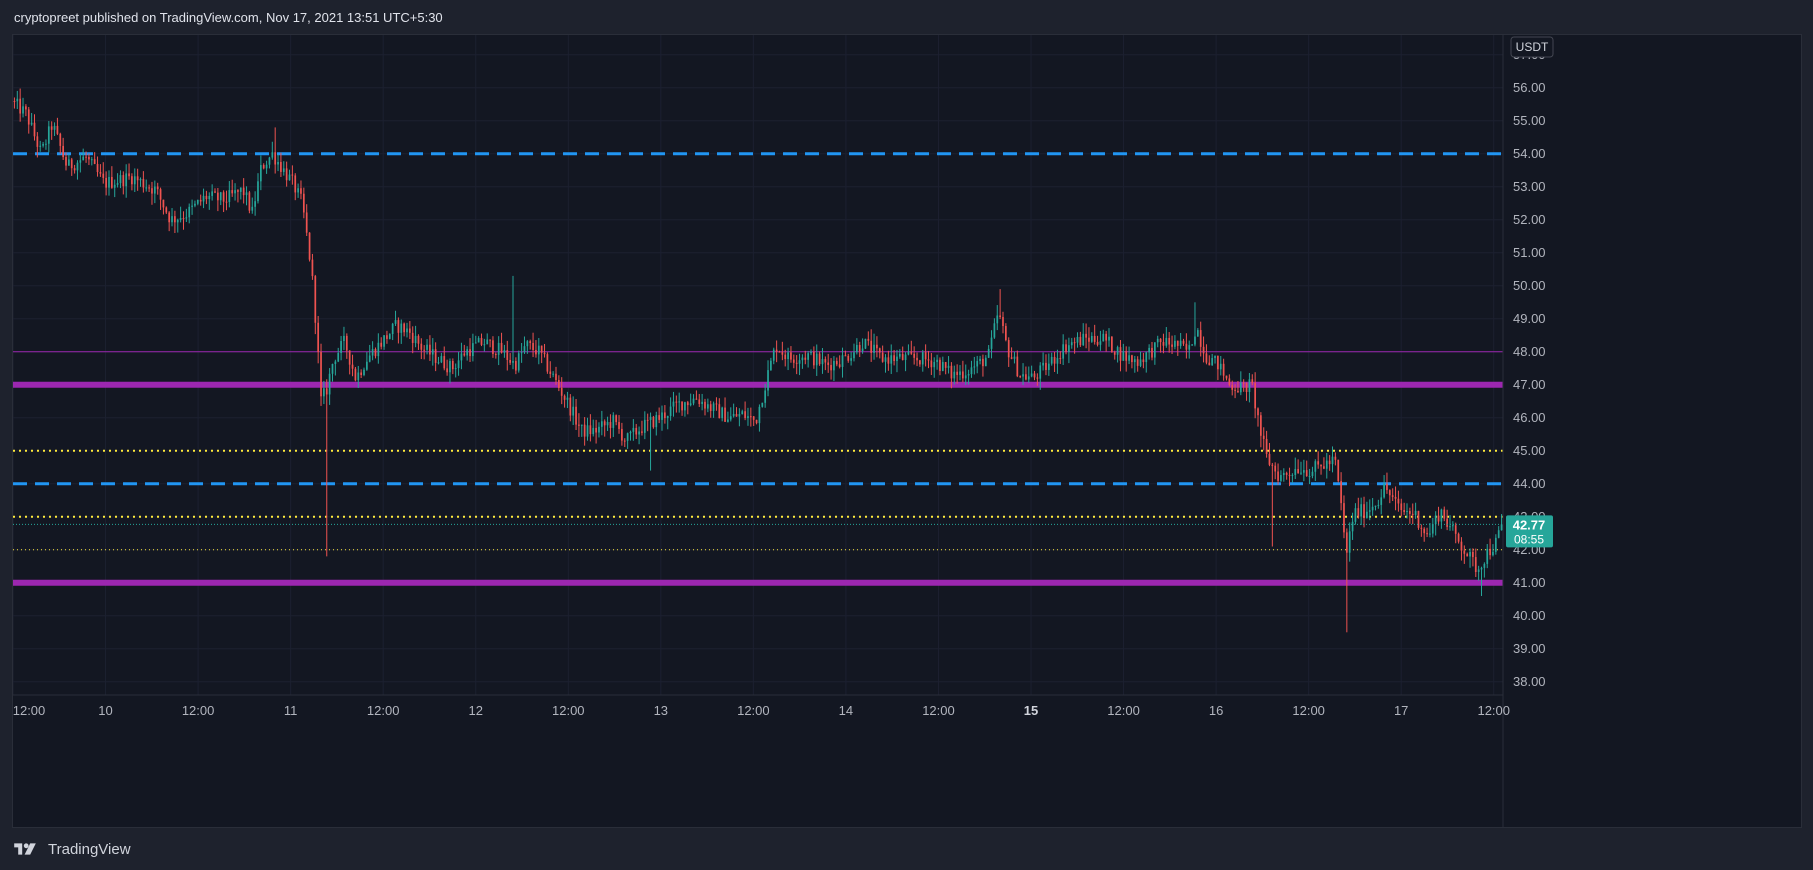  I want to click on tradingview-footer: TradingView, so click(71, 849).